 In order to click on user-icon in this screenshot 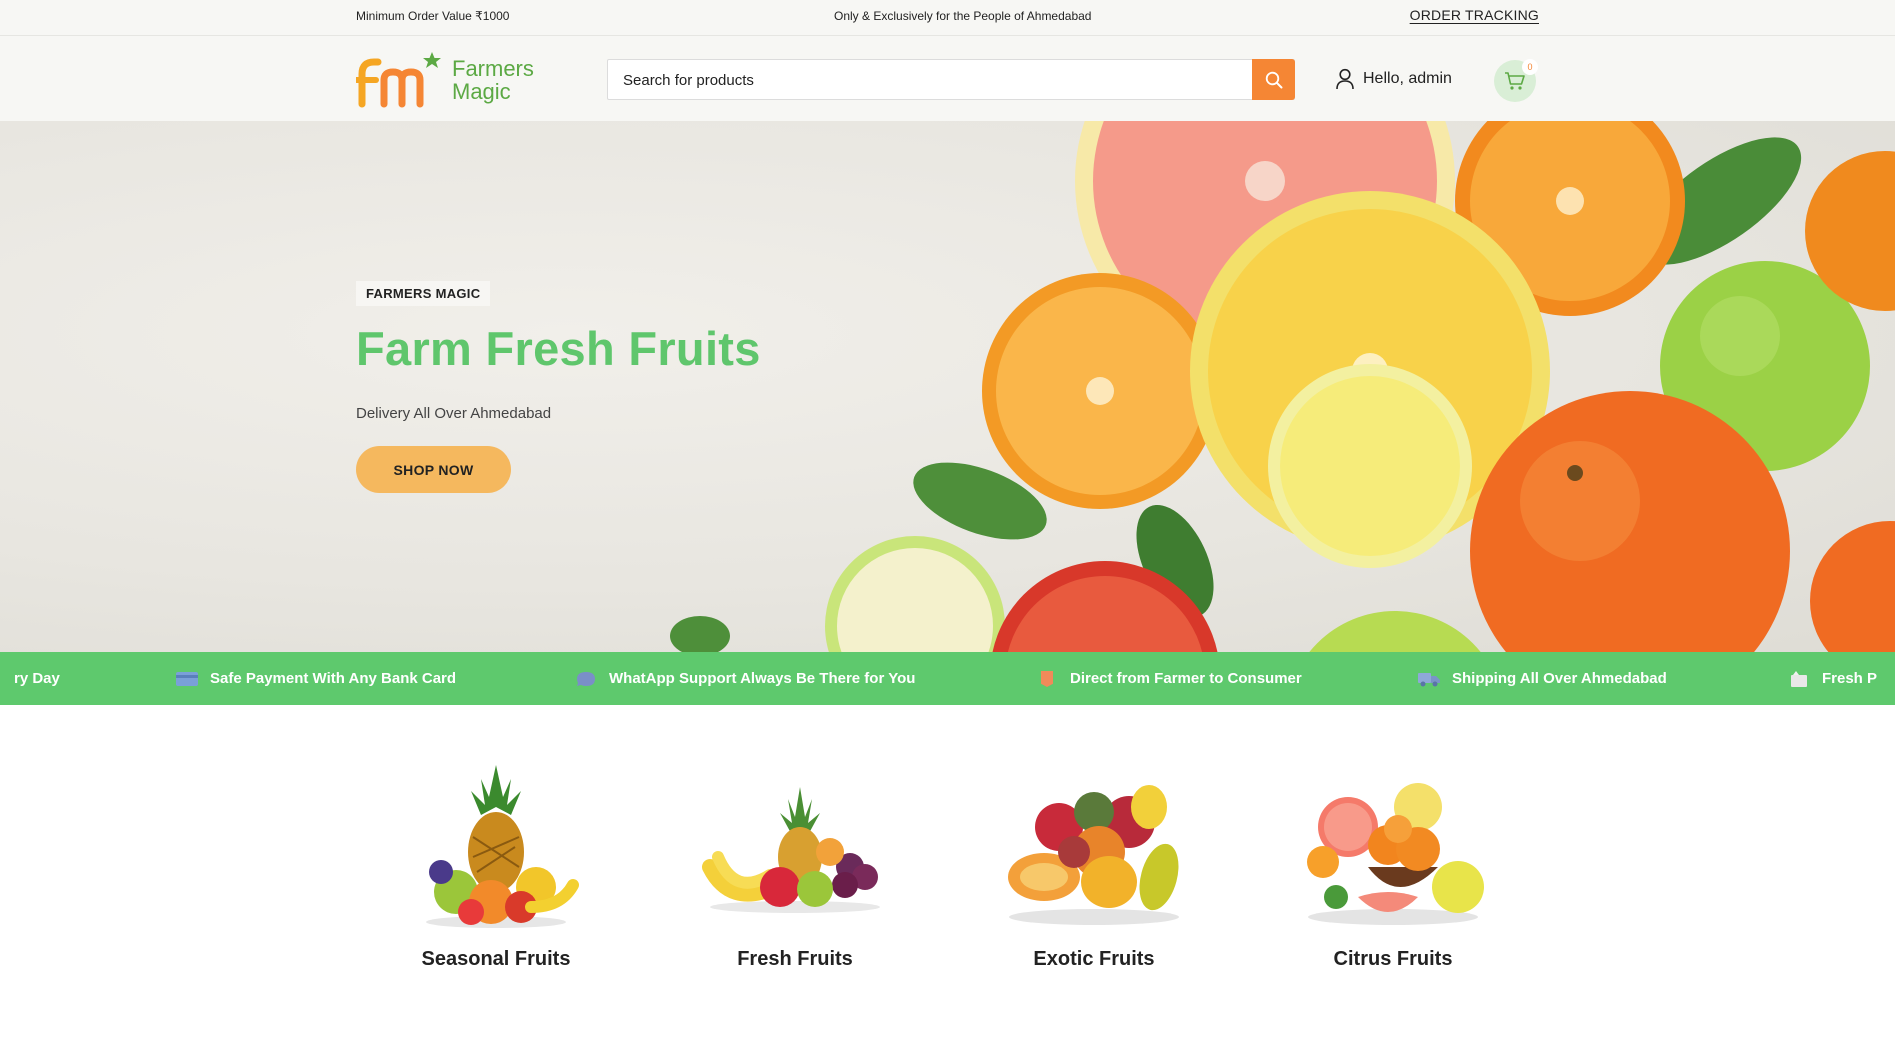, I will do `click(1345, 79)`.